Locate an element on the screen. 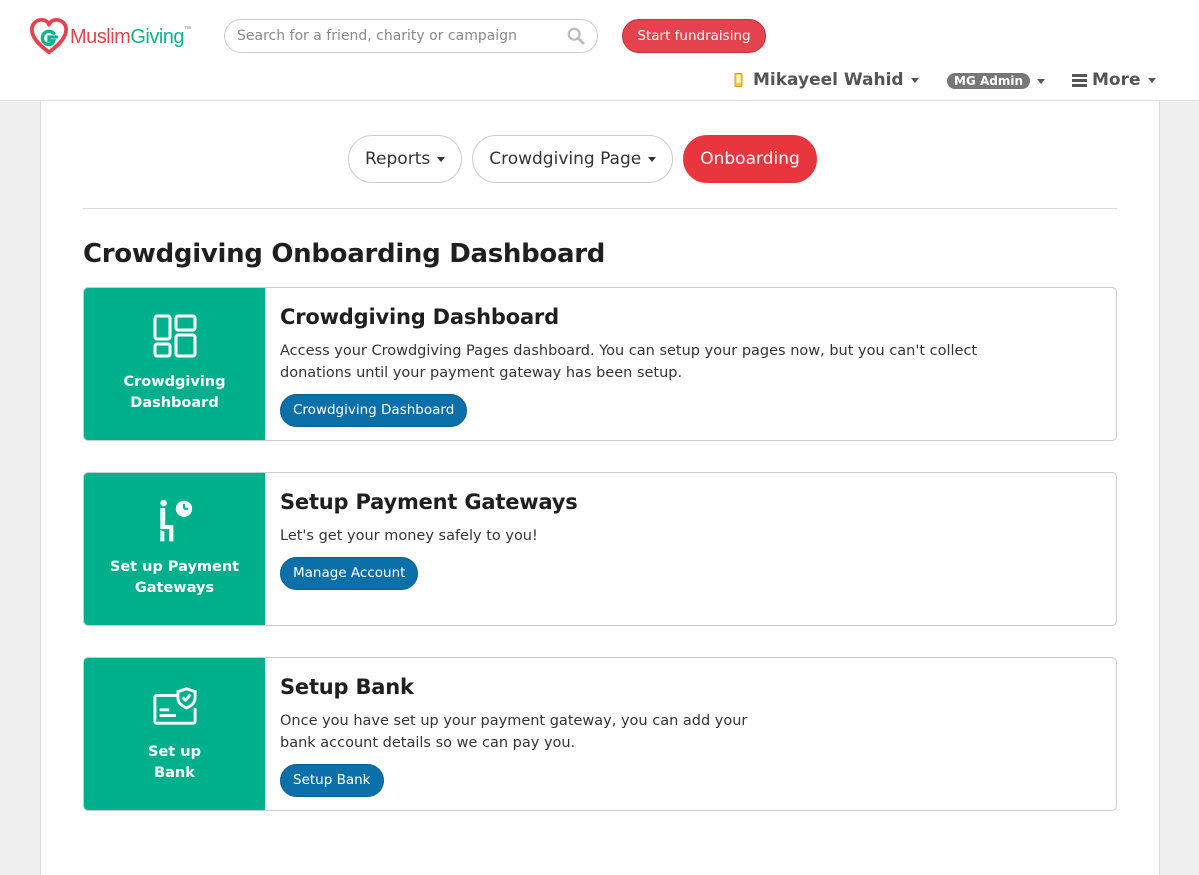 The image size is (1199, 875). card-title: Setup Payment Gateways is located at coordinates (429, 502).